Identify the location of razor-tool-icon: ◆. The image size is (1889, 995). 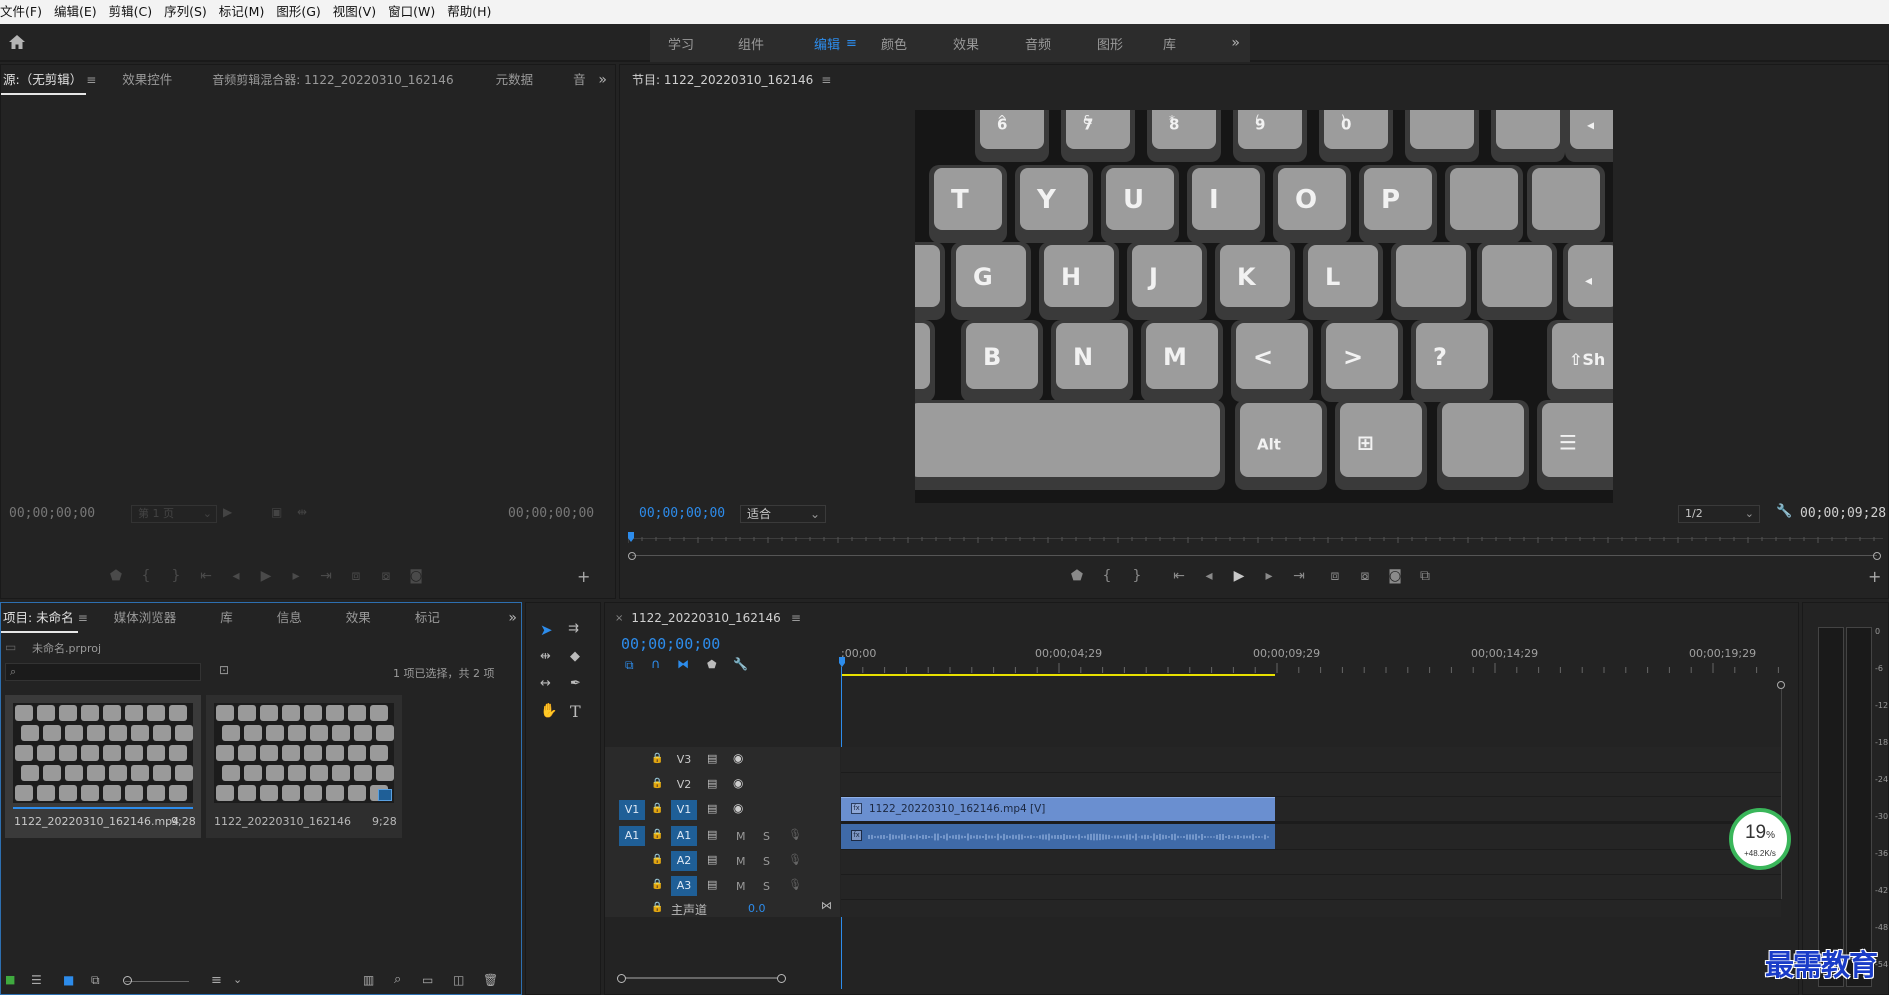
(575, 656).